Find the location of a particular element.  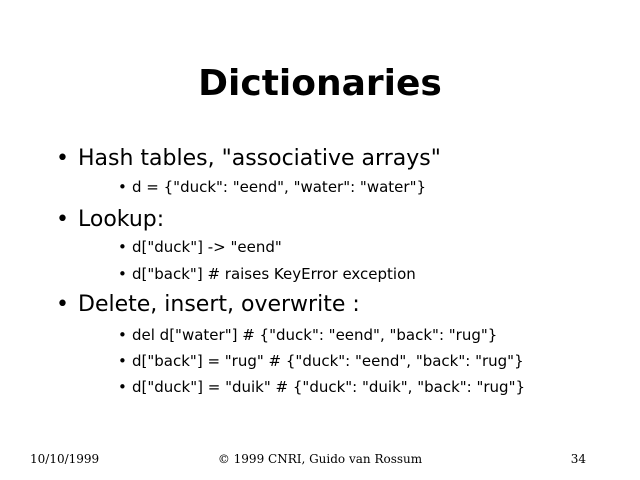

bullet-item: • Lookup: is located at coordinates (110, 220).